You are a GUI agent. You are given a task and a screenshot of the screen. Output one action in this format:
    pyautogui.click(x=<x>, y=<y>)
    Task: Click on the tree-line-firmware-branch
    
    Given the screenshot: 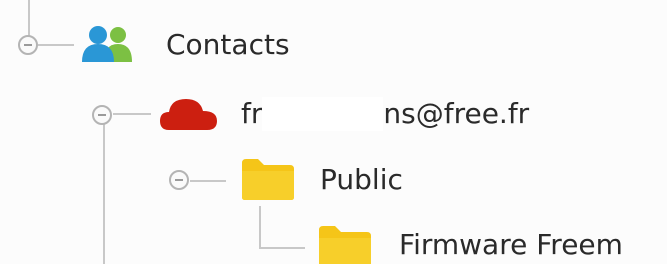 What is the action you would take?
    pyautogui.click(x=282, y=248)
    